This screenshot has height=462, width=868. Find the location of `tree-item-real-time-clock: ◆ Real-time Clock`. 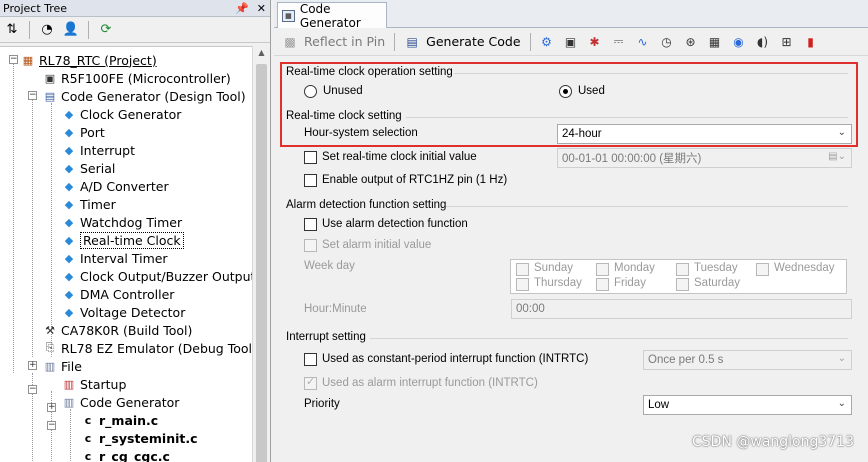

tree-item-real-time-clock: ◆ Real-time Clock is located at coordinates (122, 240).